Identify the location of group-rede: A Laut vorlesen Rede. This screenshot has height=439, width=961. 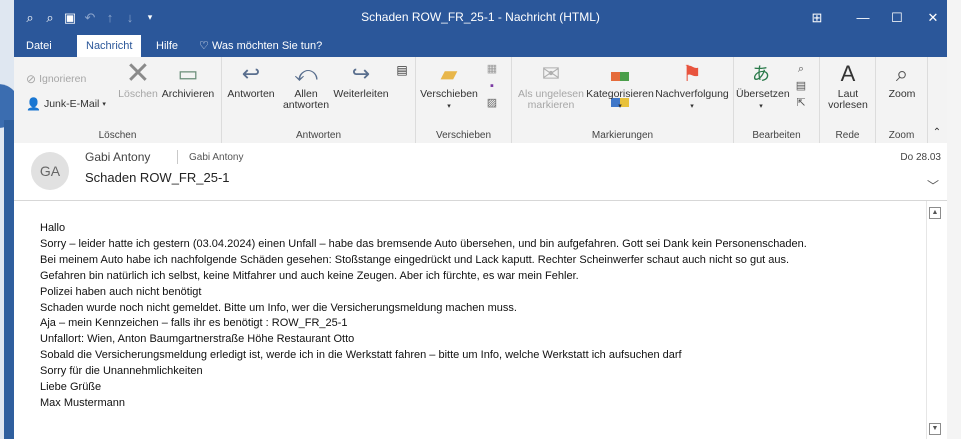
(848, 100).